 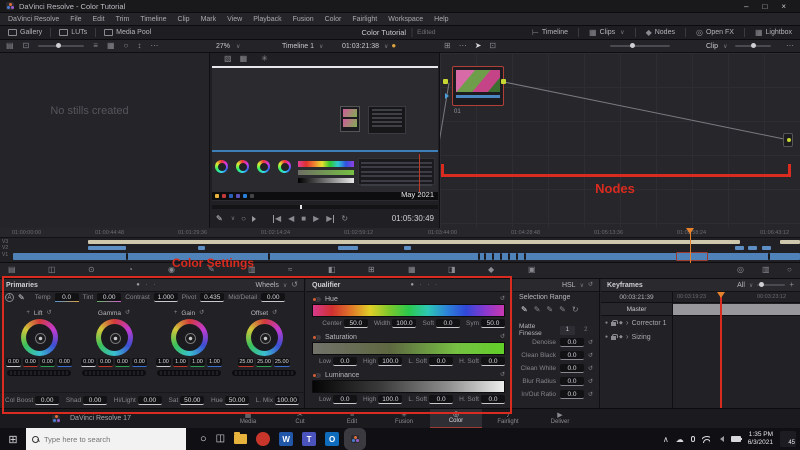 I want to click on gain-reset-icon: ↺, so click(x=201, y=313).